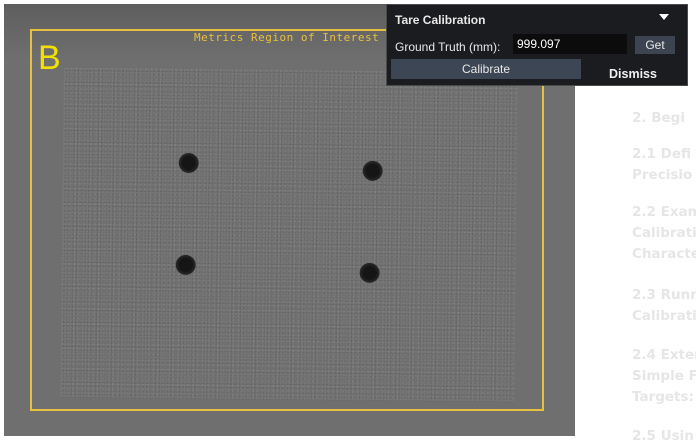 The height and width of the screenshot is (448, 696). Describe the element at coordinates (664, 17) in the screenshot. I see `collapse-caret-icon` at that location.